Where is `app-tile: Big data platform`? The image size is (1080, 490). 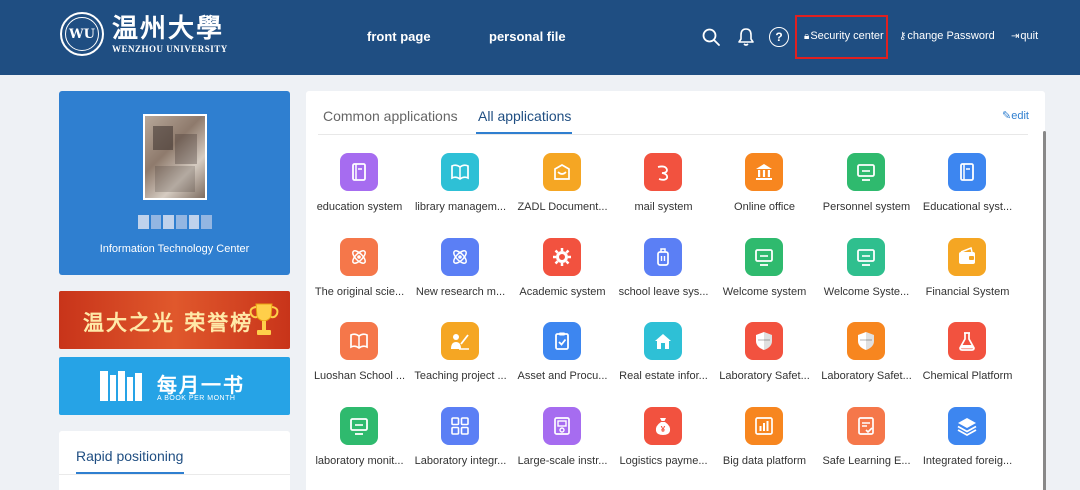 app-tile: Big data platform is located at coordinates (764, 442).